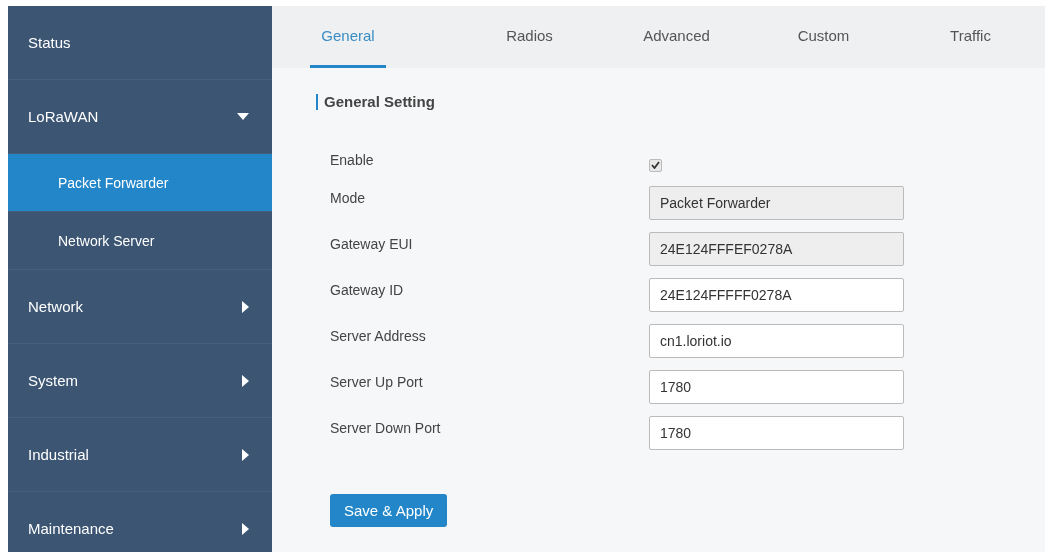  Describe the element at coordinates (352, 160) in the screenshot. I see `field-label: Enable` at that location.